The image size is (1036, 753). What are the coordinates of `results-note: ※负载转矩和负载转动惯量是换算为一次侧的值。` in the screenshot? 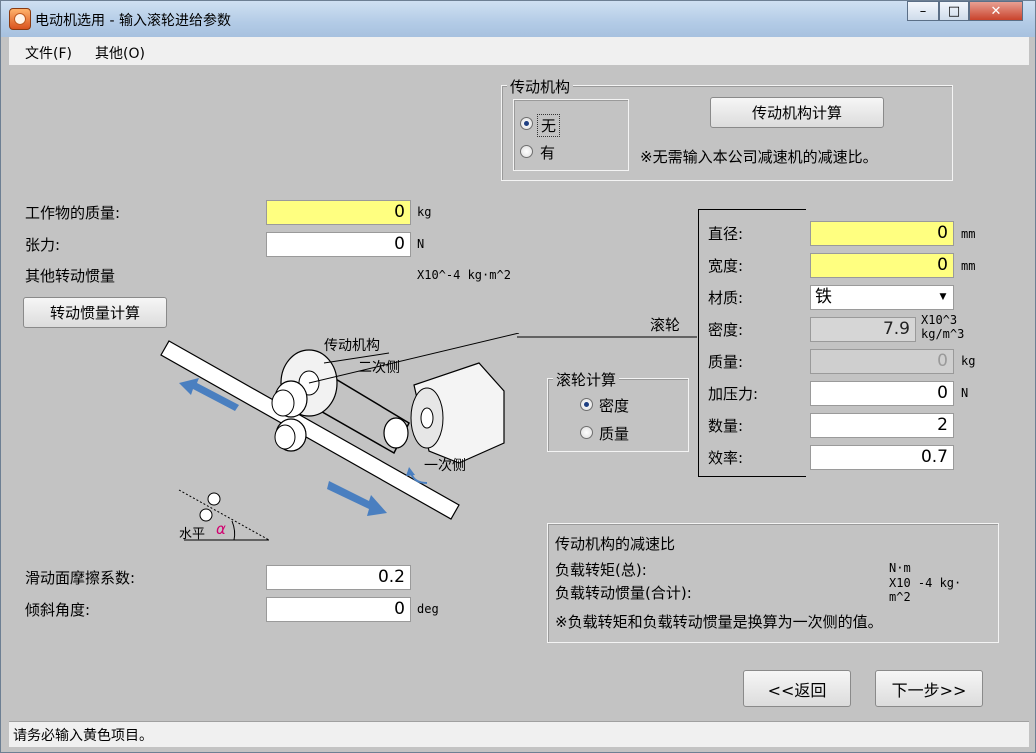 It's located at (719, 622).